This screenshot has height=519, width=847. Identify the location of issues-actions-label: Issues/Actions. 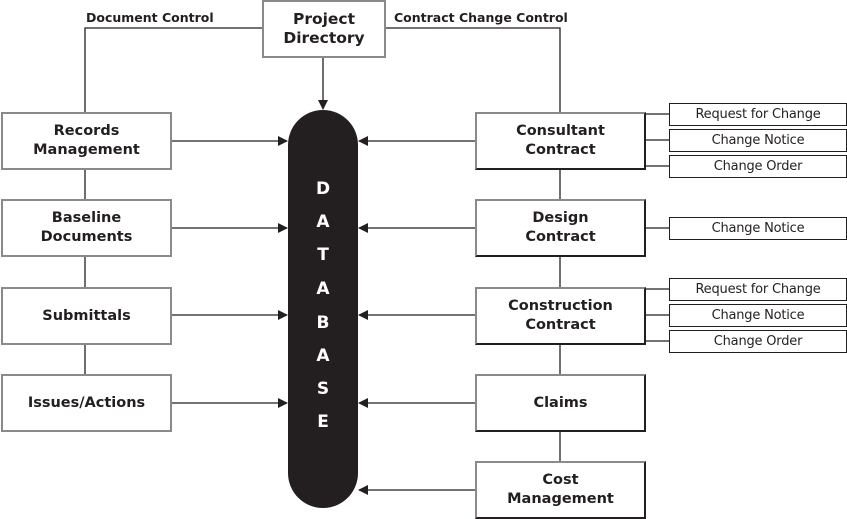
(86, 402).